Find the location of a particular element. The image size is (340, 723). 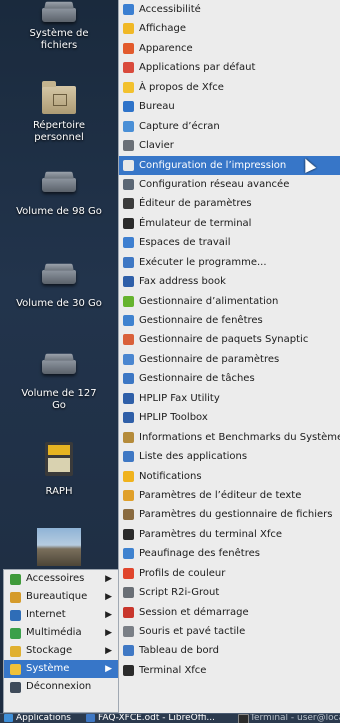

menu-item: Souris et pavé tactile is located at coordinates (229, 631).